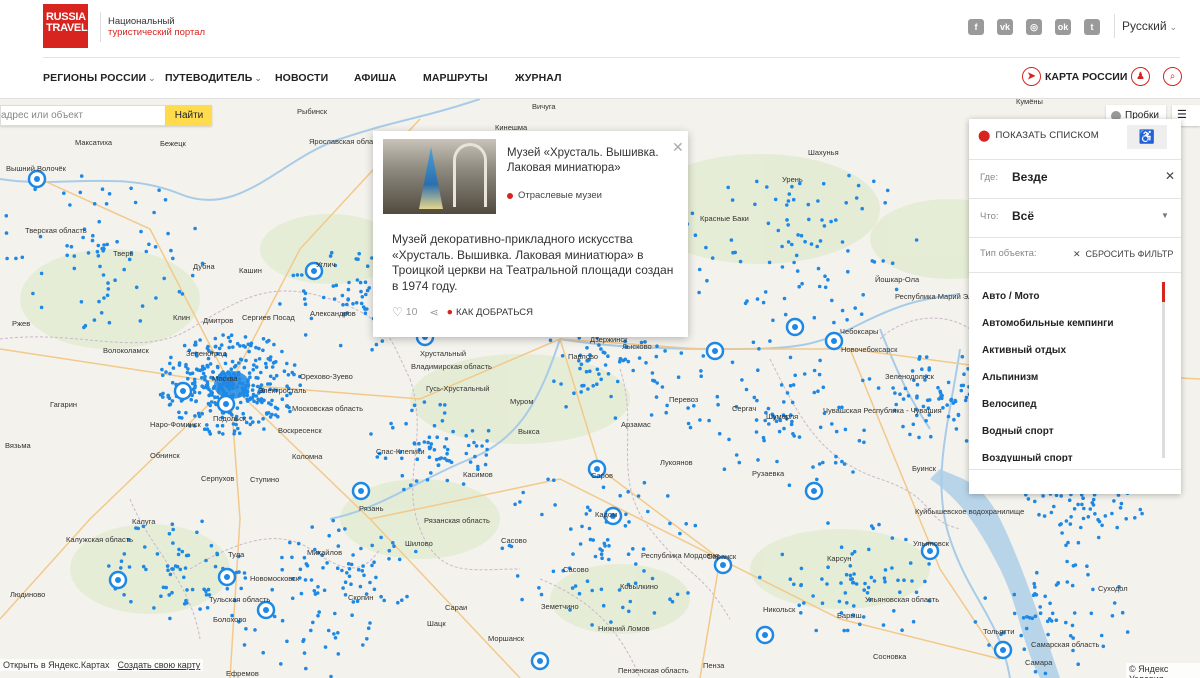 The width and height of the screenshot is (1200, 678). Describe the element at coordinates (1170, 176) in the screenshot. I see `clear-icon: ✕` at that location.